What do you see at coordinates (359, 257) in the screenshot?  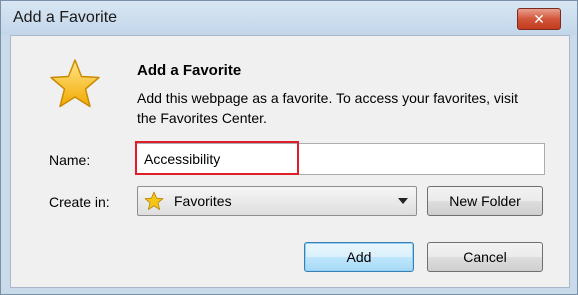 I see `add-button: Add` at bounding box center [359, 257].